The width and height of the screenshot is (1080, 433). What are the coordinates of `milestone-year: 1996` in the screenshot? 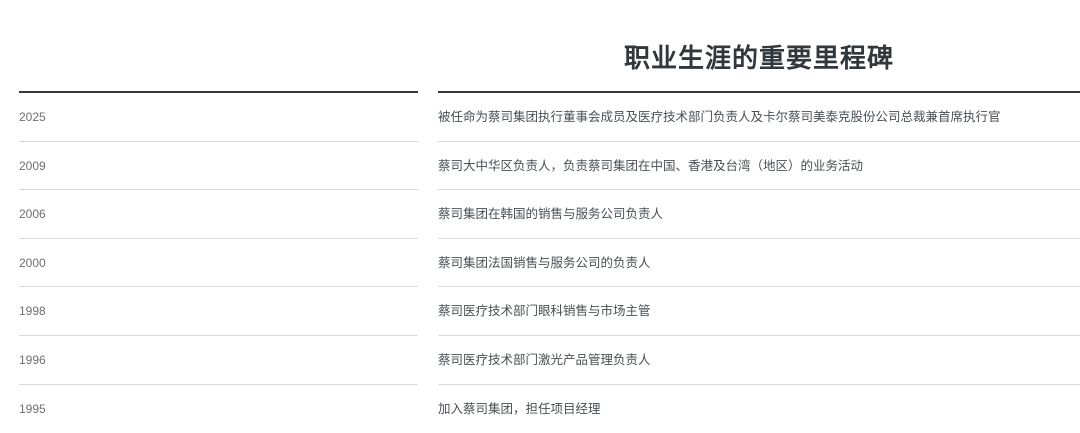 It's located at (32, 359).